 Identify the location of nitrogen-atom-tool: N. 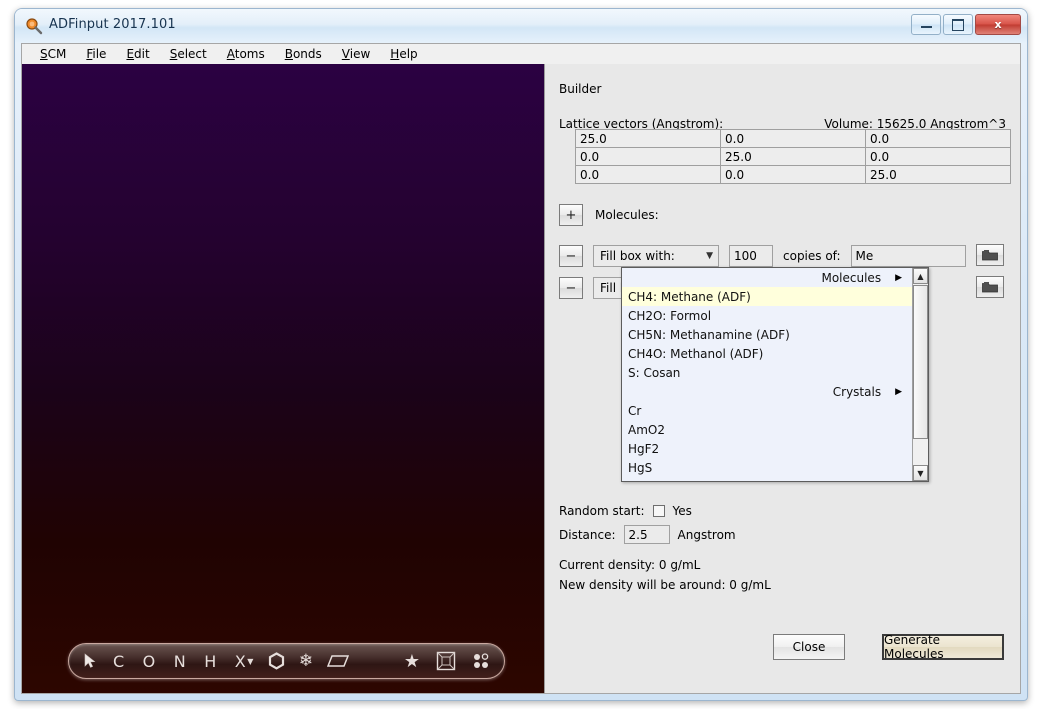
(180, 661).